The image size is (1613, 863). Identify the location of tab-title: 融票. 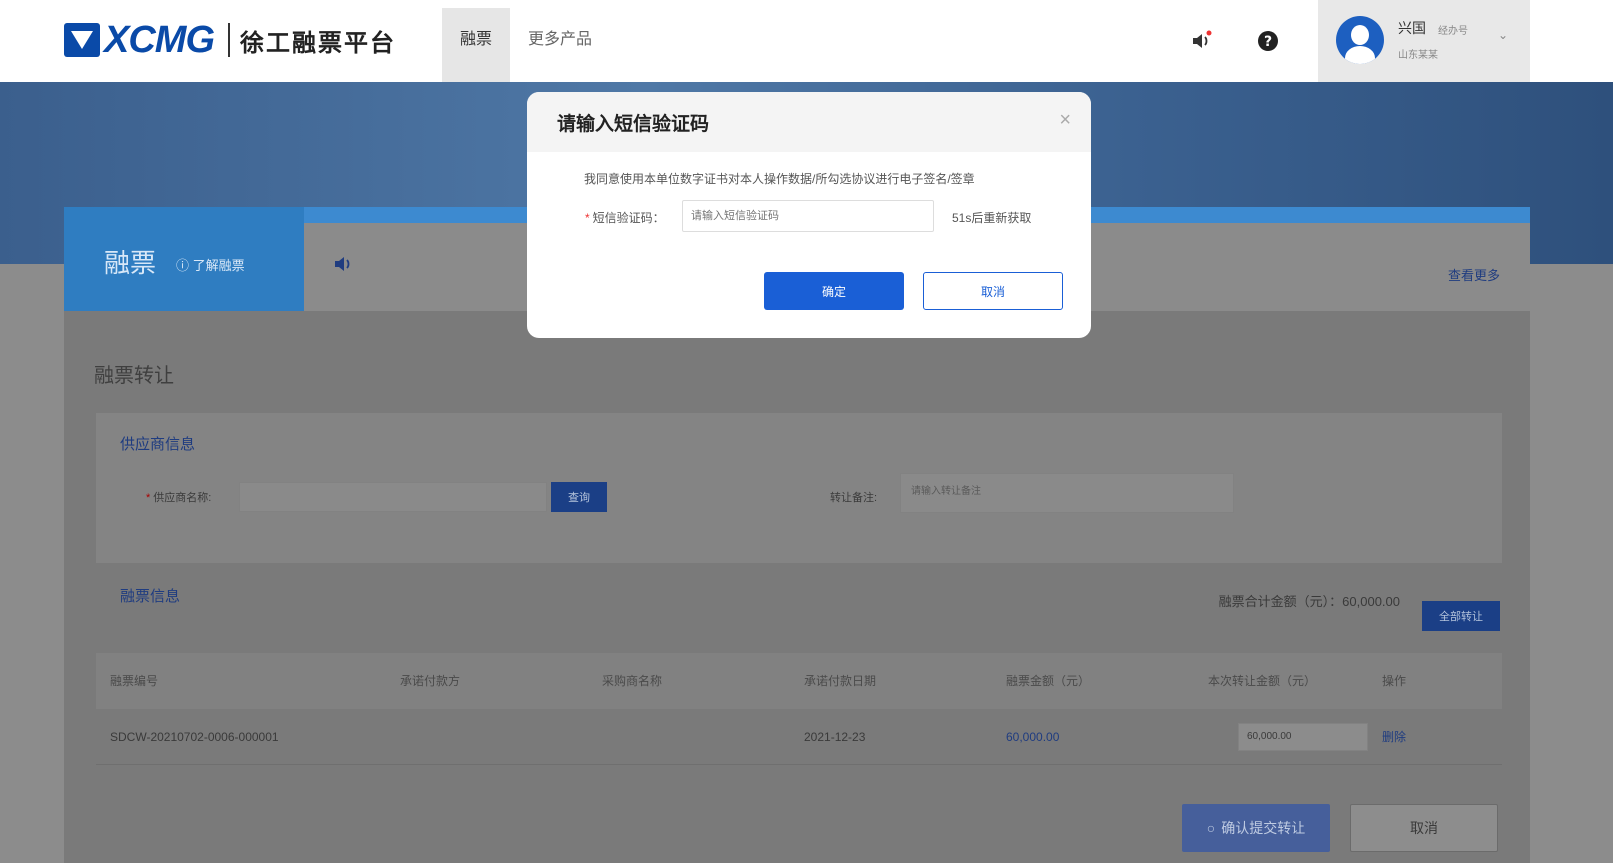
(130, 263).